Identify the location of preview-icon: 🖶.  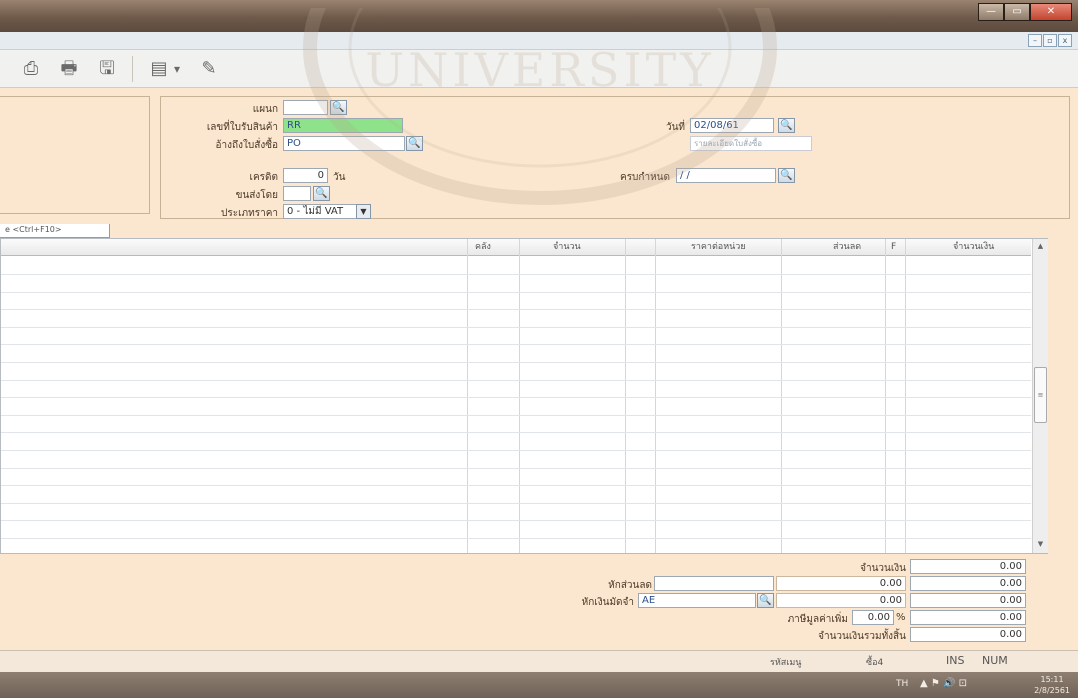
(69, 69).